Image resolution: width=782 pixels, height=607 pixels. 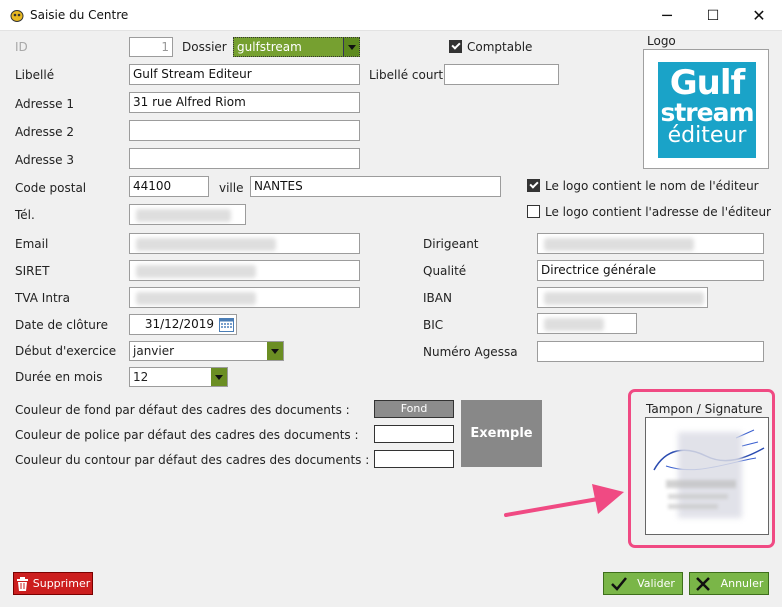 I want to click on minimize-button: ─, so click(x=667, y=15).